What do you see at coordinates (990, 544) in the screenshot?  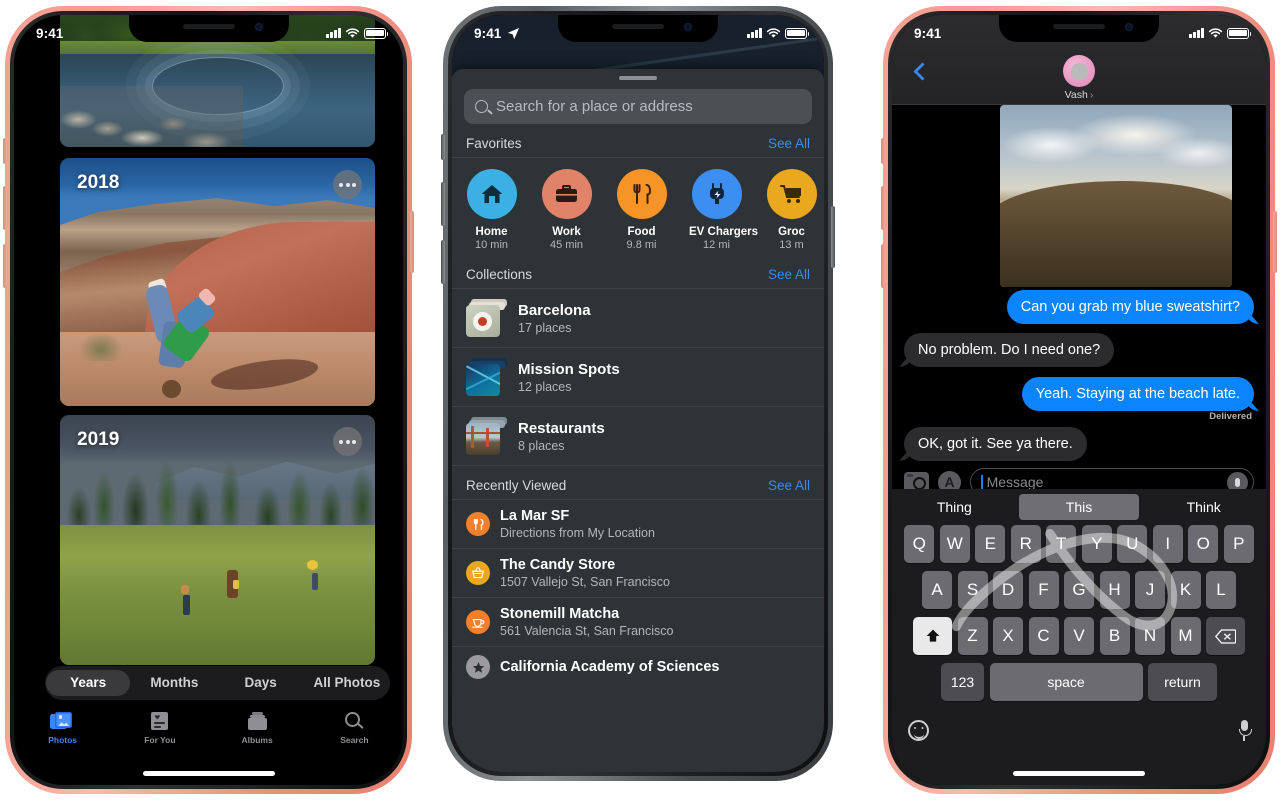 I see `key-e: E` at bounding box center [990, 544].